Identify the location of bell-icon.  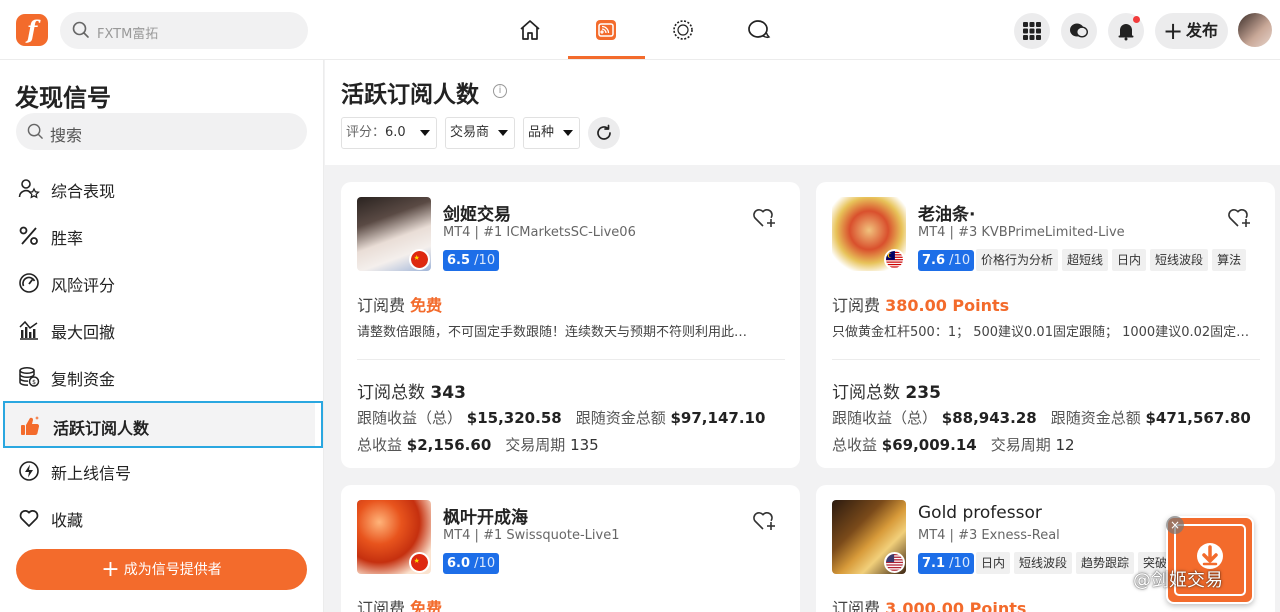
(1126, 32).